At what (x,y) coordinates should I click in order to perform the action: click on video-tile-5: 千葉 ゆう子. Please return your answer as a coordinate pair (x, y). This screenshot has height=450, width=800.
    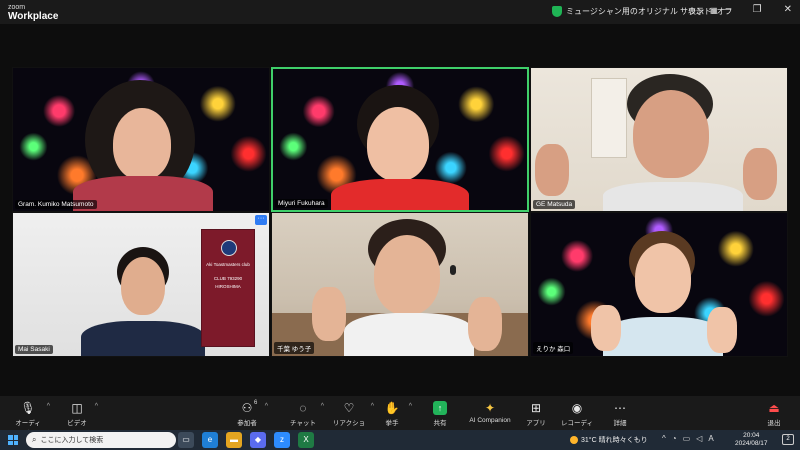
    Looking at the image, I should click on (400, 284).